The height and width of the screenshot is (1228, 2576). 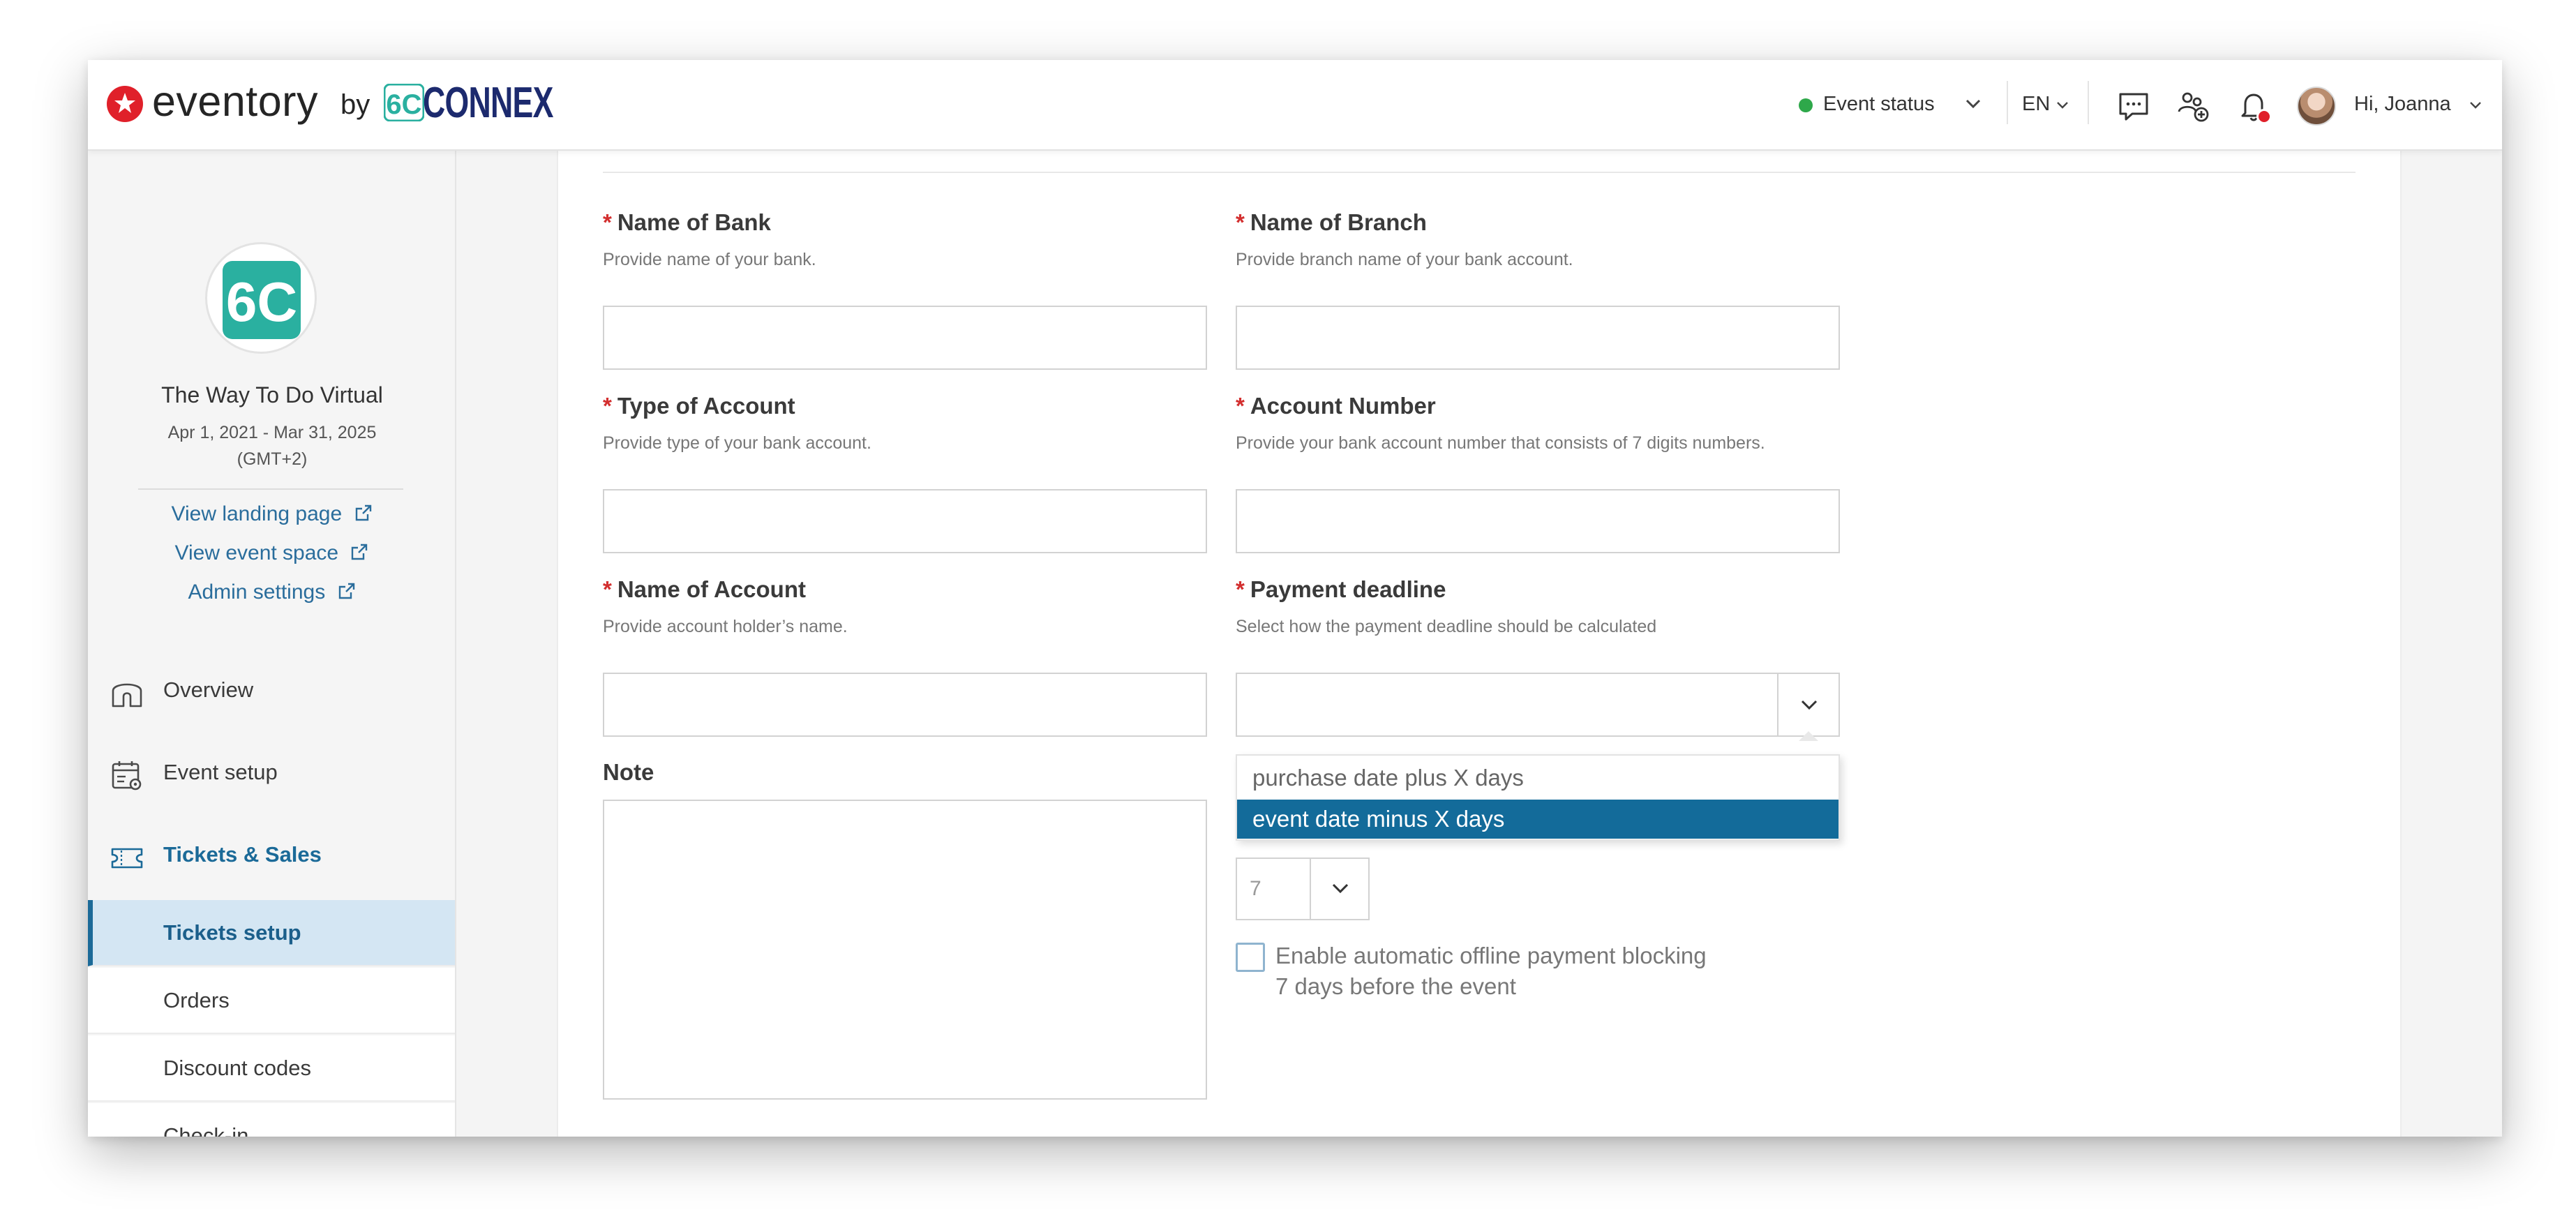 What do you see at coordinates (355, 104) in the screenshot?
I see `brand-by: by` at bounding box center [355, 104].